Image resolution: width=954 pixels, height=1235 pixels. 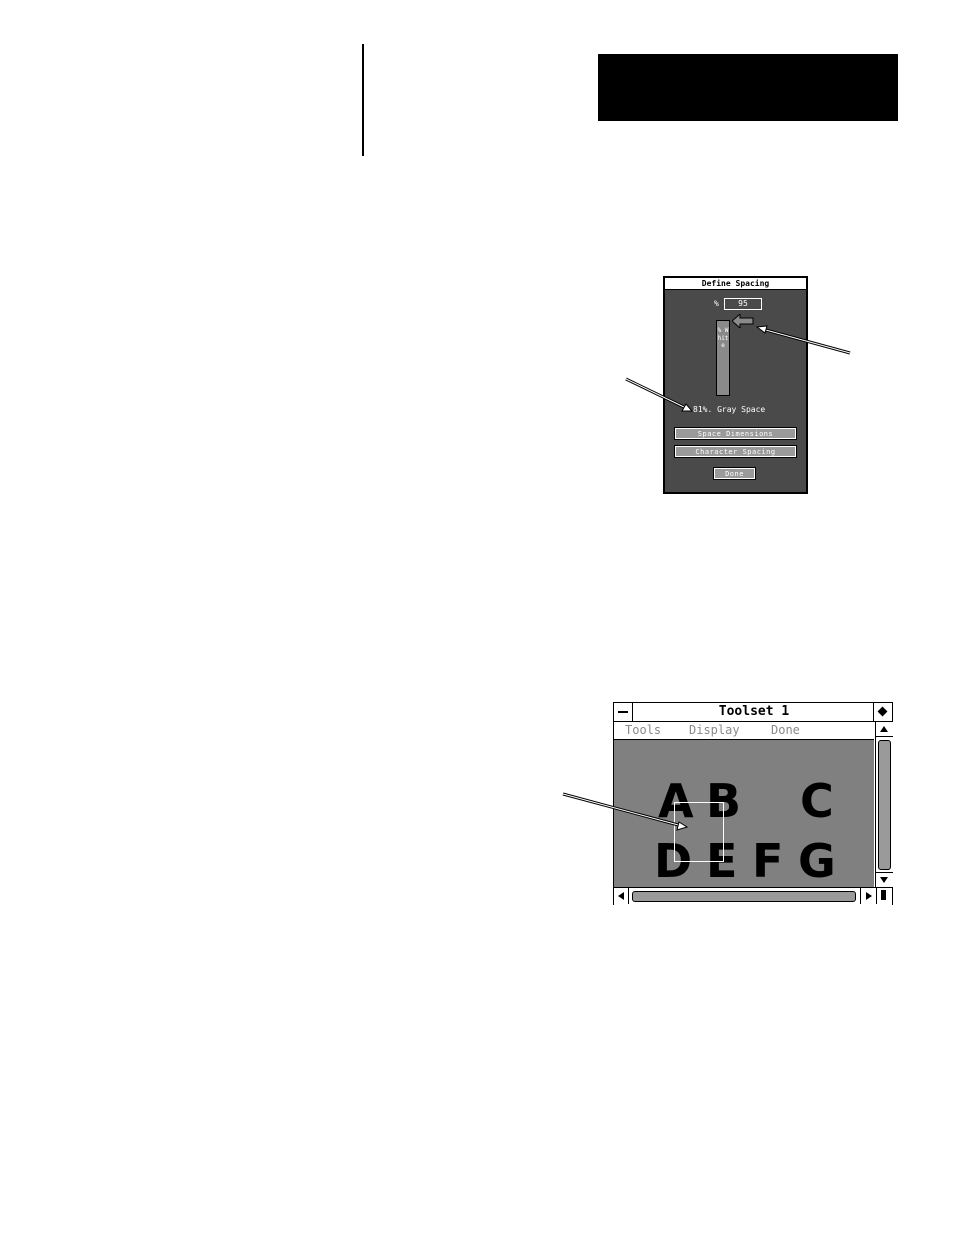 I want to click on margin-rule, so click(x=363, y=100).